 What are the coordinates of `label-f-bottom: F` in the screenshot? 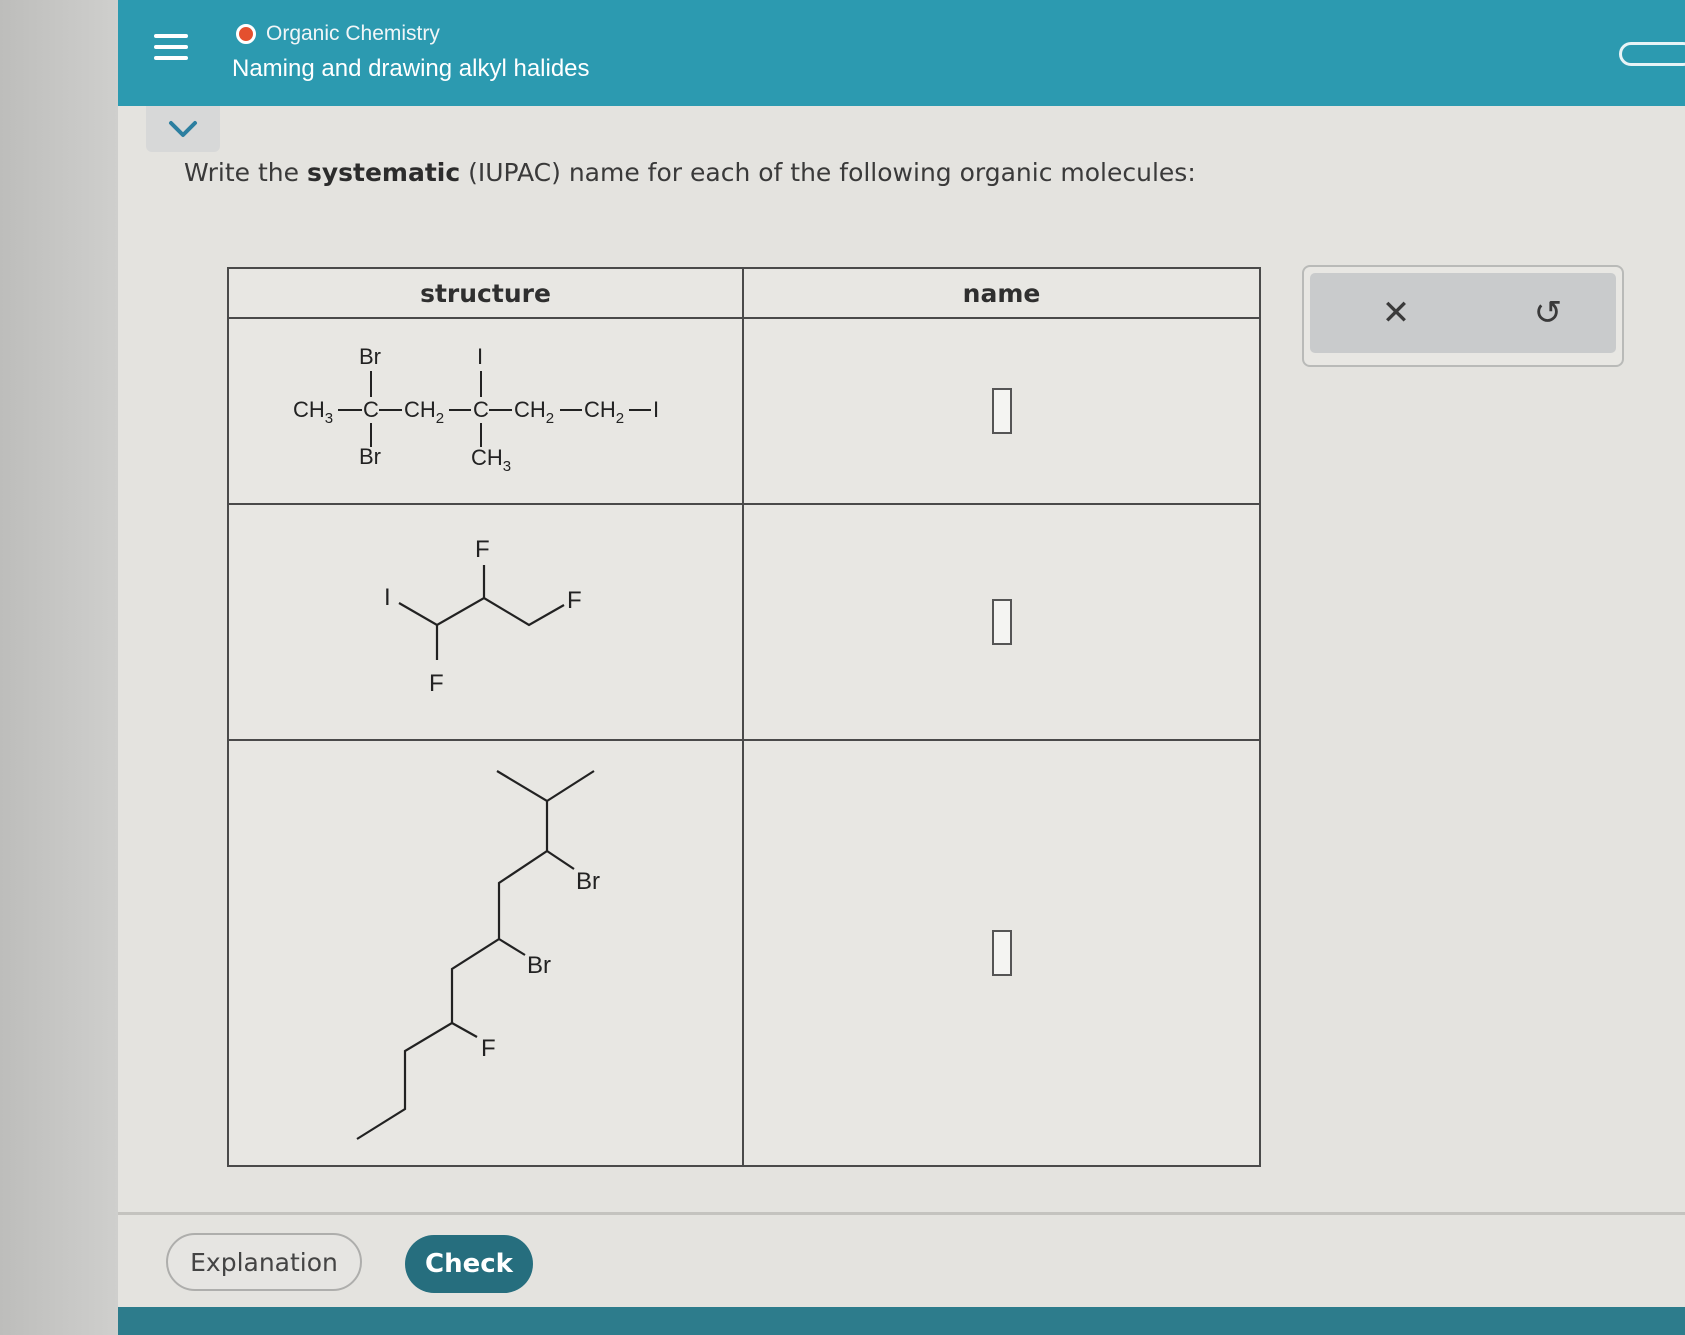 It's located at (436, 683).